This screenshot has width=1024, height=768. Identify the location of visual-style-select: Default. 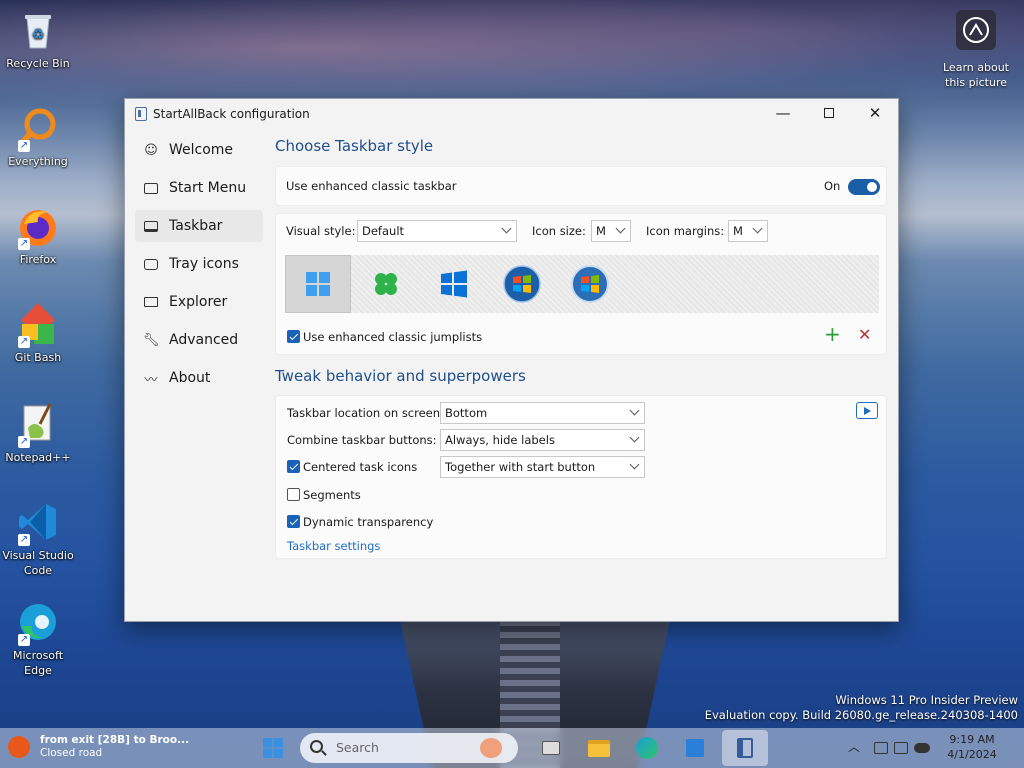
(437, 231).